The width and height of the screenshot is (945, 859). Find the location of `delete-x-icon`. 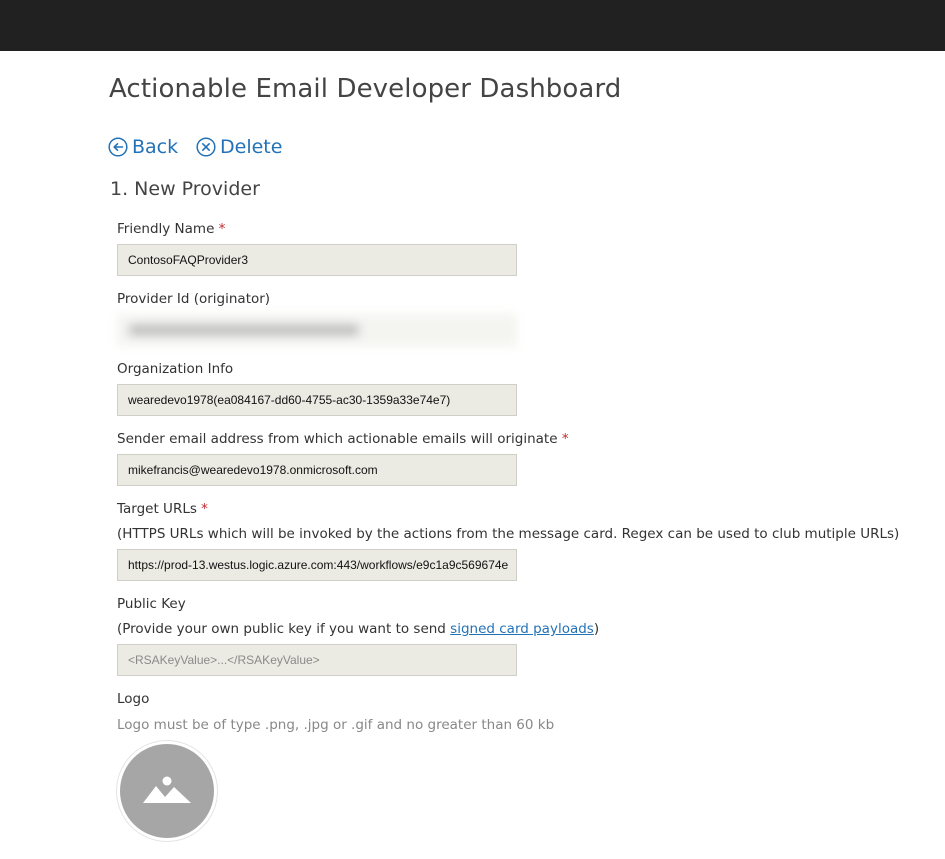

delete-x-icon is located at coordinates (208, 147).